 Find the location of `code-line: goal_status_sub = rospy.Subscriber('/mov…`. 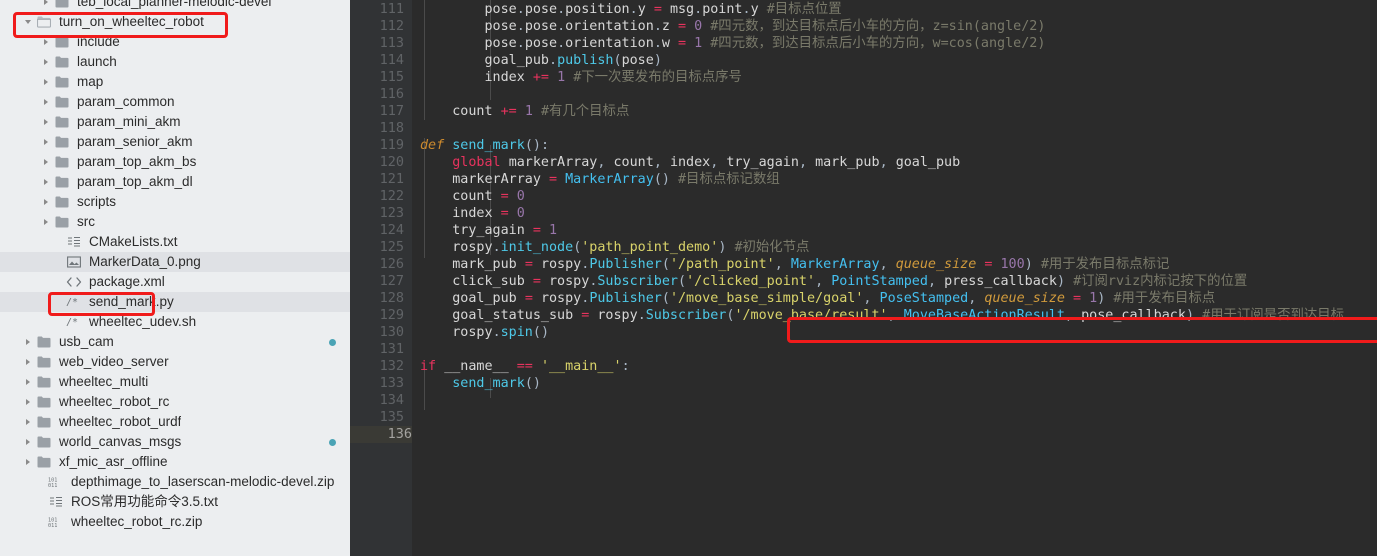

code-line: goal_status_sub = rospy.Subscriber('/mov… is located at coordinates (882, 315).